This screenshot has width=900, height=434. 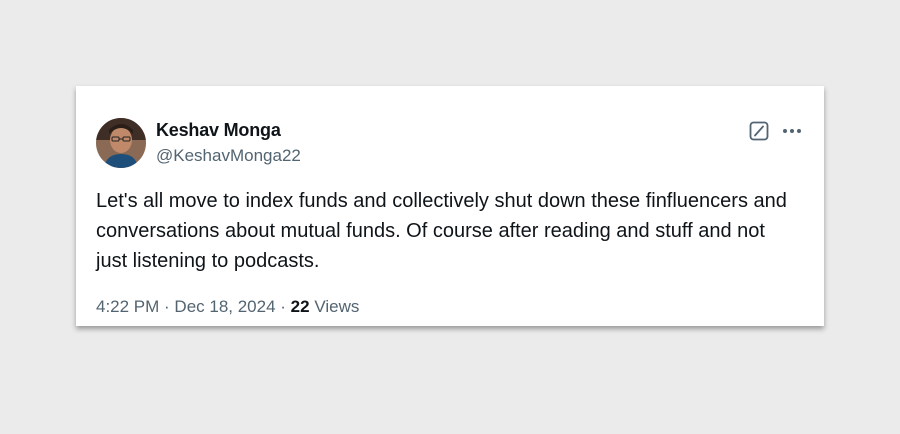 What do you see at coordinates (337, 306) in the screenshot?
I see `views-label: Views` at bounding box center [337, 306].